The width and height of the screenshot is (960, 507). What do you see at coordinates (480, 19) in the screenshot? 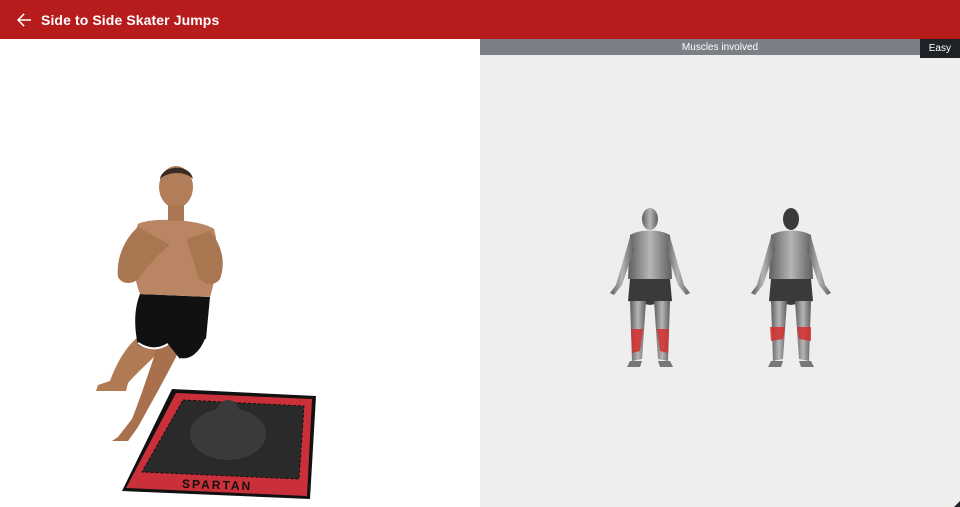
I see `app-bar: Side to Side Skater Jumps` at bounding box center [480, 19].